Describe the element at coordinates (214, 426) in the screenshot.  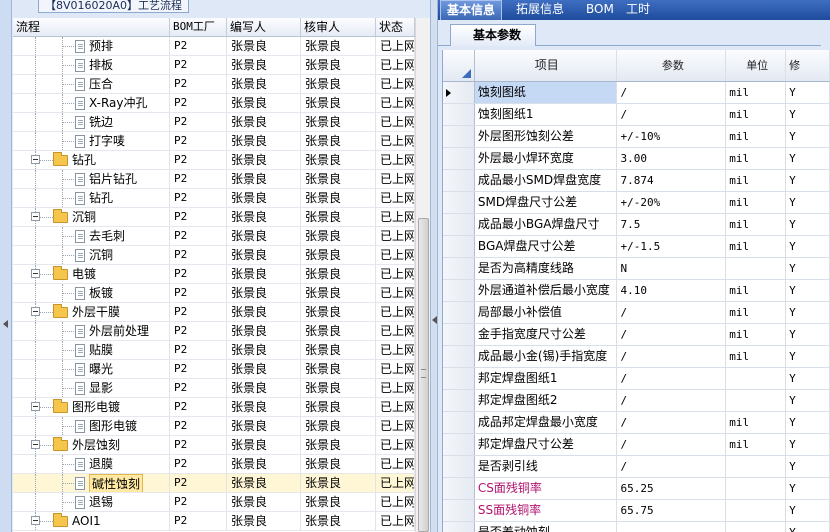
I see `tree-row: 图形电镀 P2 张景良 张景良 已上网` at that location.